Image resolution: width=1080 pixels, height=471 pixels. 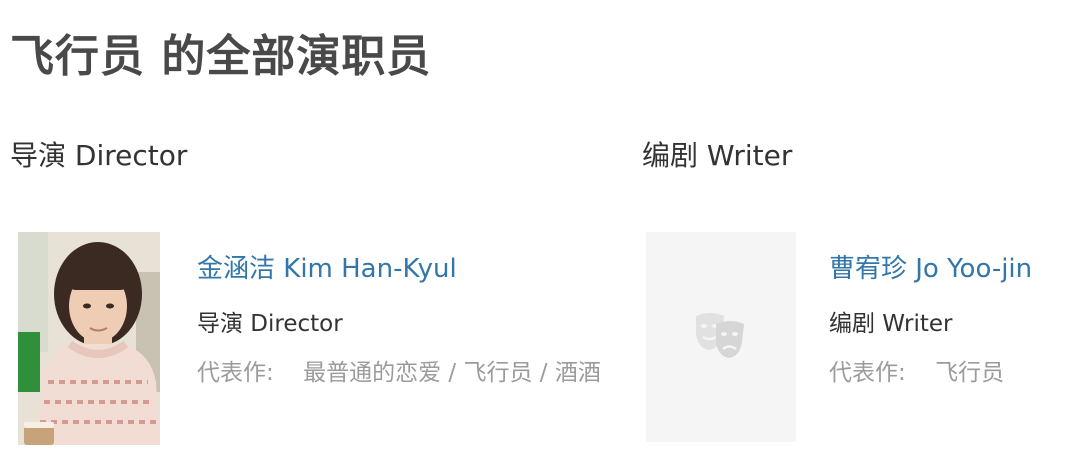 I want to click on page-title: 飞行员 的全部演职员, so click(x=221, y=56).